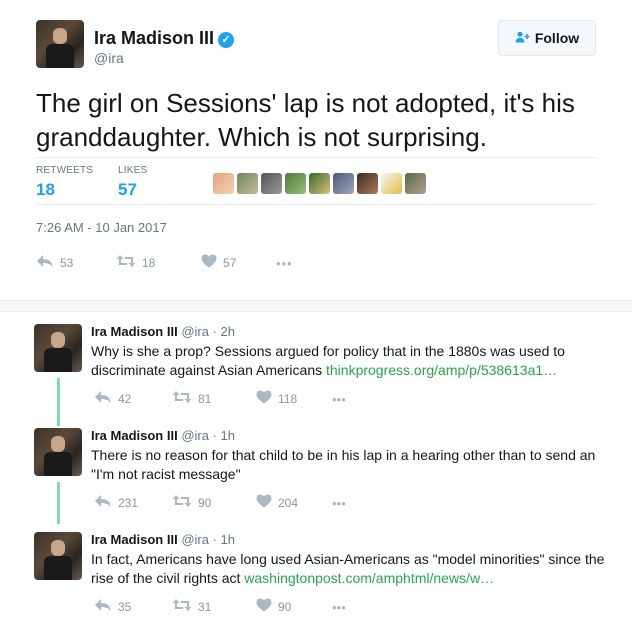 The width and height of the screenshot is (632, 622). I want to click on reply-button: 53, so click(76, 263).